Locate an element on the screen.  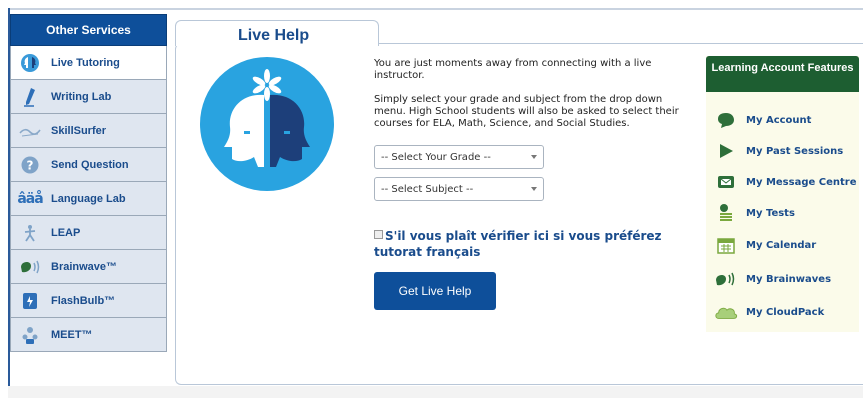
frame-top-border is located at coordinates (435, 9).